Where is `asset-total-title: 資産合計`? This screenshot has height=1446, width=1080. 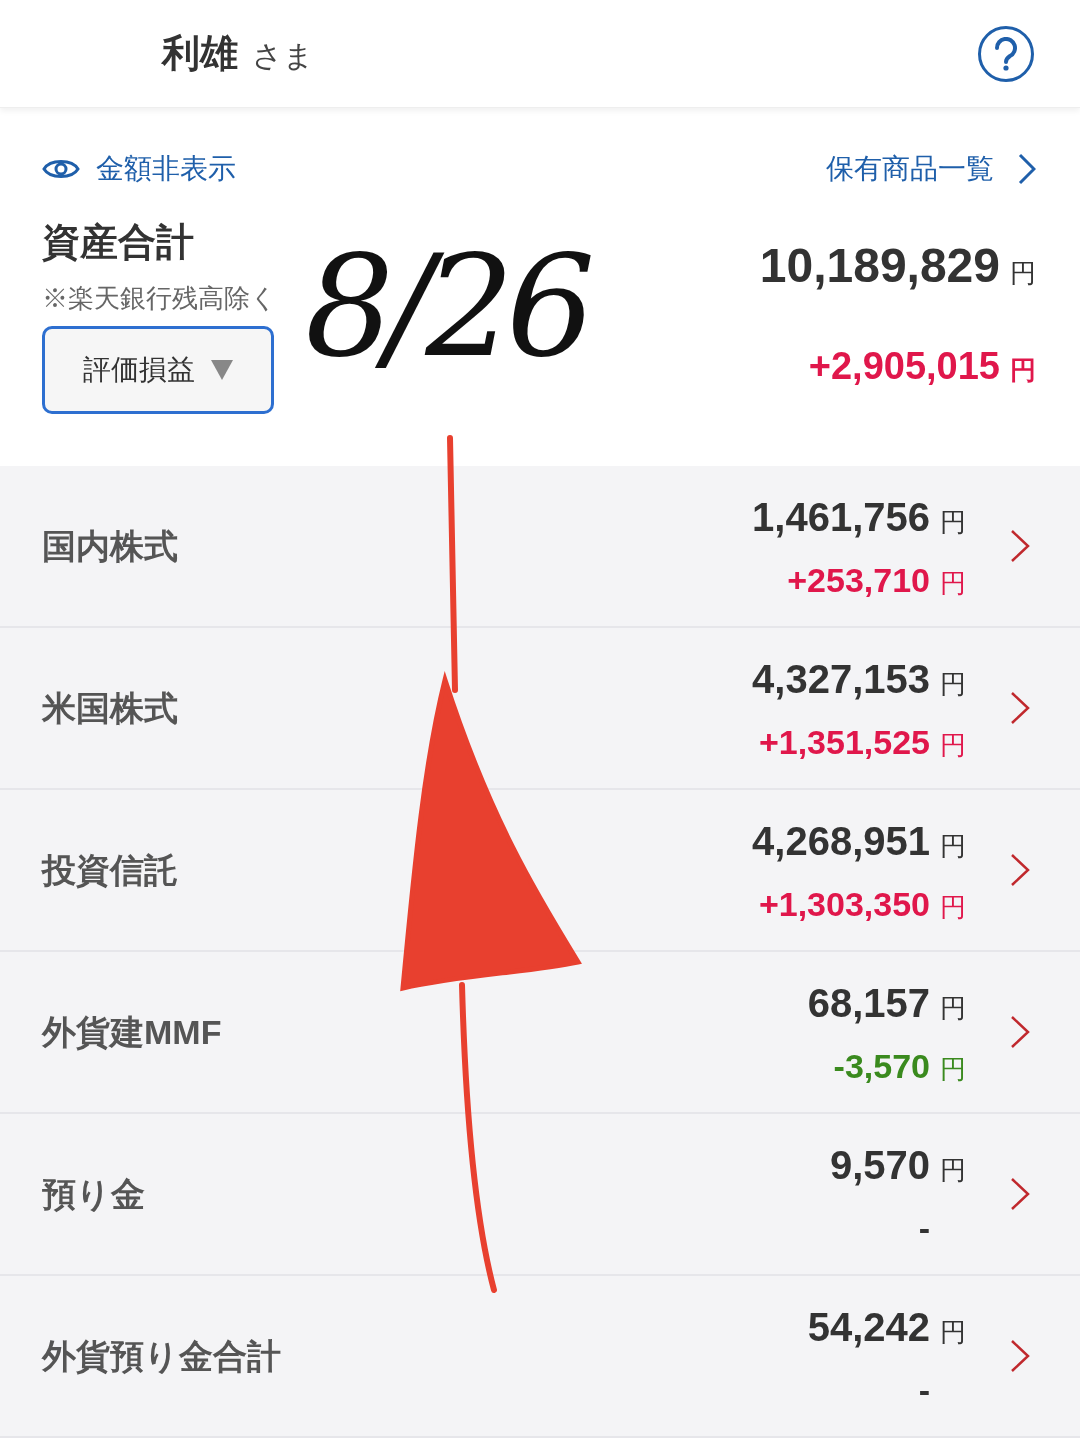 asset-total-title: 資産合計 is located at coordinates (118, 242).